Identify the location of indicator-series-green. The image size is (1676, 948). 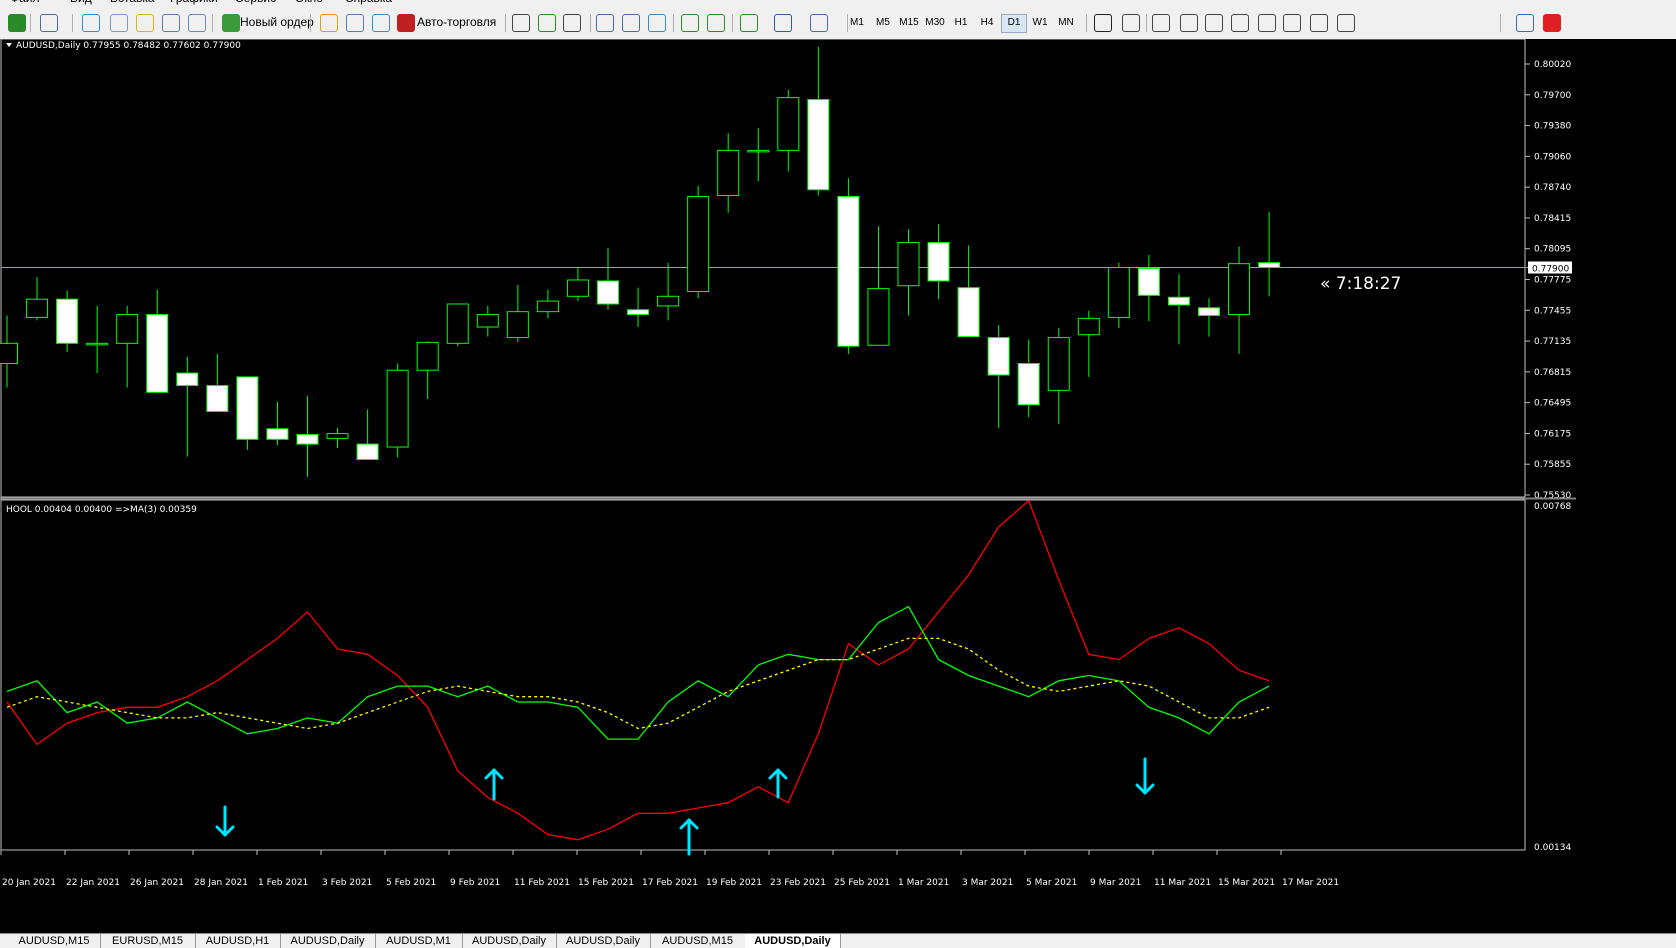
(638, 672).